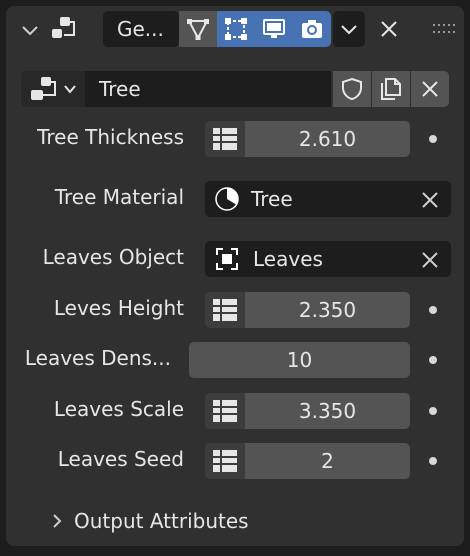  What do you see at coordinates (118, 409) in the screenshot?
I see `property-label: Leaves Scale` at bounding box center [118, 409].